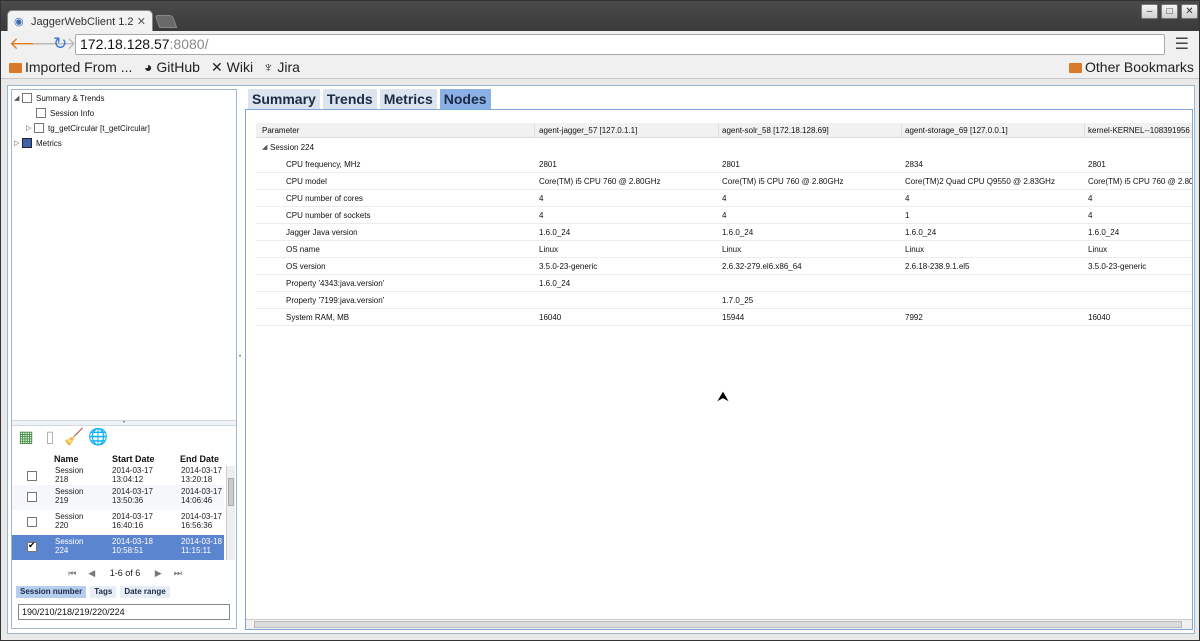  Describe the element at coordinates (124, 612) in the screenshot. I see `session-filter-input: 190/210/218/219/220/224` at that location.